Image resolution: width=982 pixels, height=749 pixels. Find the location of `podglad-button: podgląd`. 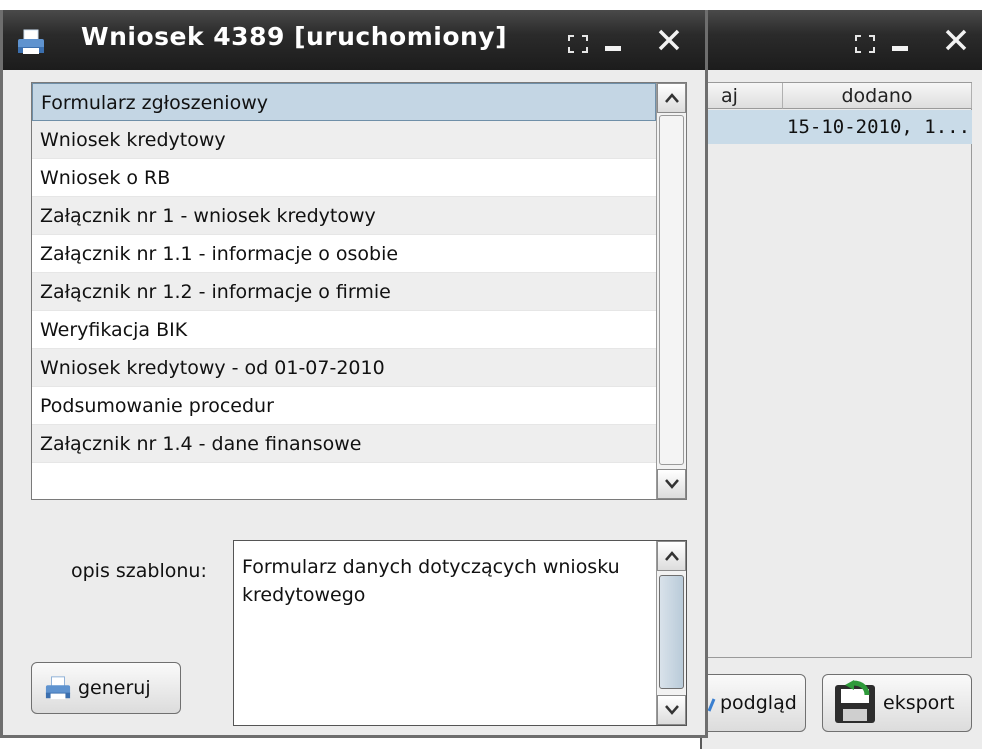

podglad-button: podgląd is located at coordinates (754, 703).